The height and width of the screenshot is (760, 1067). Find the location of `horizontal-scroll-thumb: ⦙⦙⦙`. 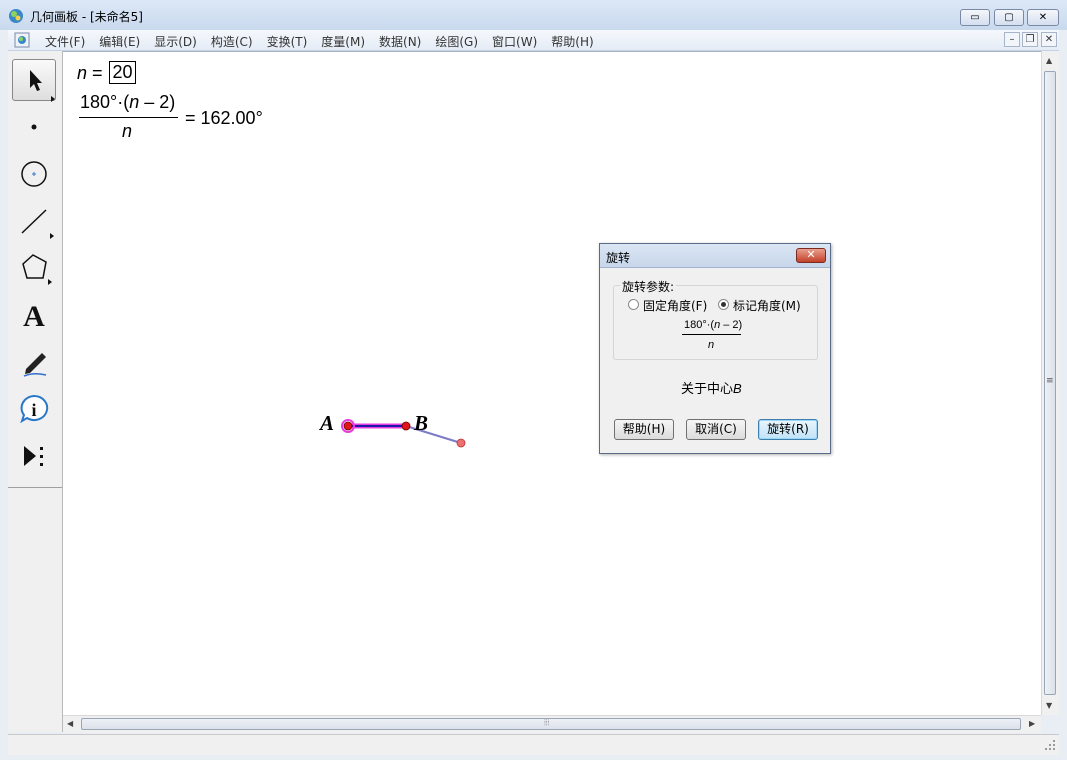

horizontal-scroll-thumb: ⦙⦙⦙ is located at coordinates (551, 724).